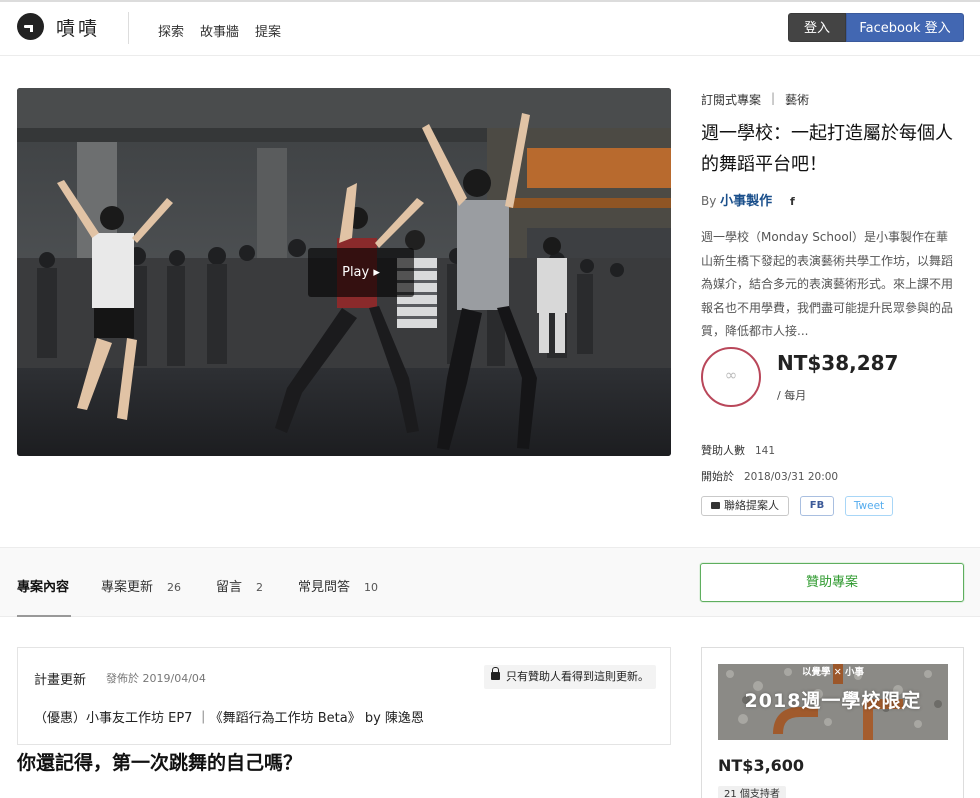 The width and height of the screenshot is (980, 798). What do you see at coordinates (160, 763) in the screenshot?
I see `article-heading: 你還記得，第一次跳舞的自己嗎？` at bounding box center [160, 763].